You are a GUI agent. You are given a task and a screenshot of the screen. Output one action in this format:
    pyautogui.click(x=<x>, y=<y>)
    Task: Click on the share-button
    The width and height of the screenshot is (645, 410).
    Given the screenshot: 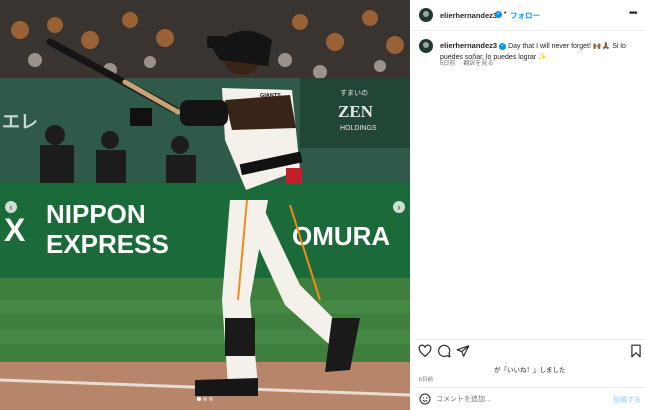 What is the action you would take?
    pyautogui.click(x=463, y=351)
    